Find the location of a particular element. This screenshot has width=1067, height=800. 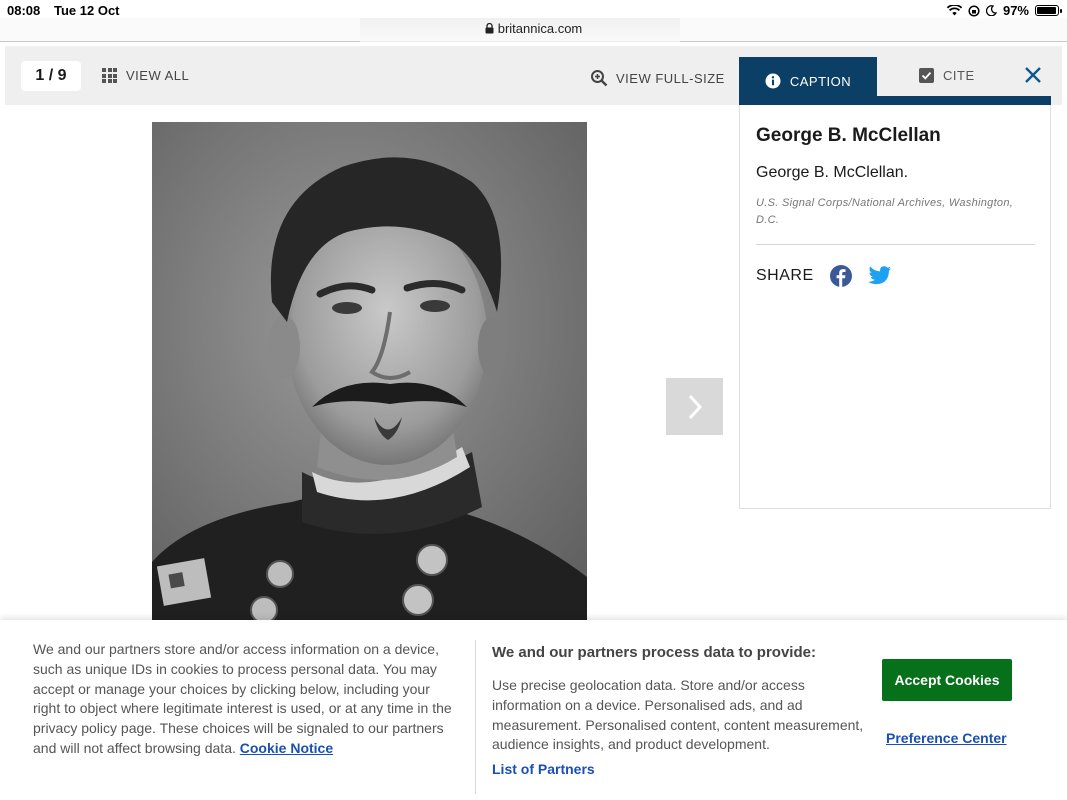

accept-cookies-button: Accept Cookies is located at coordinates (947, 680).